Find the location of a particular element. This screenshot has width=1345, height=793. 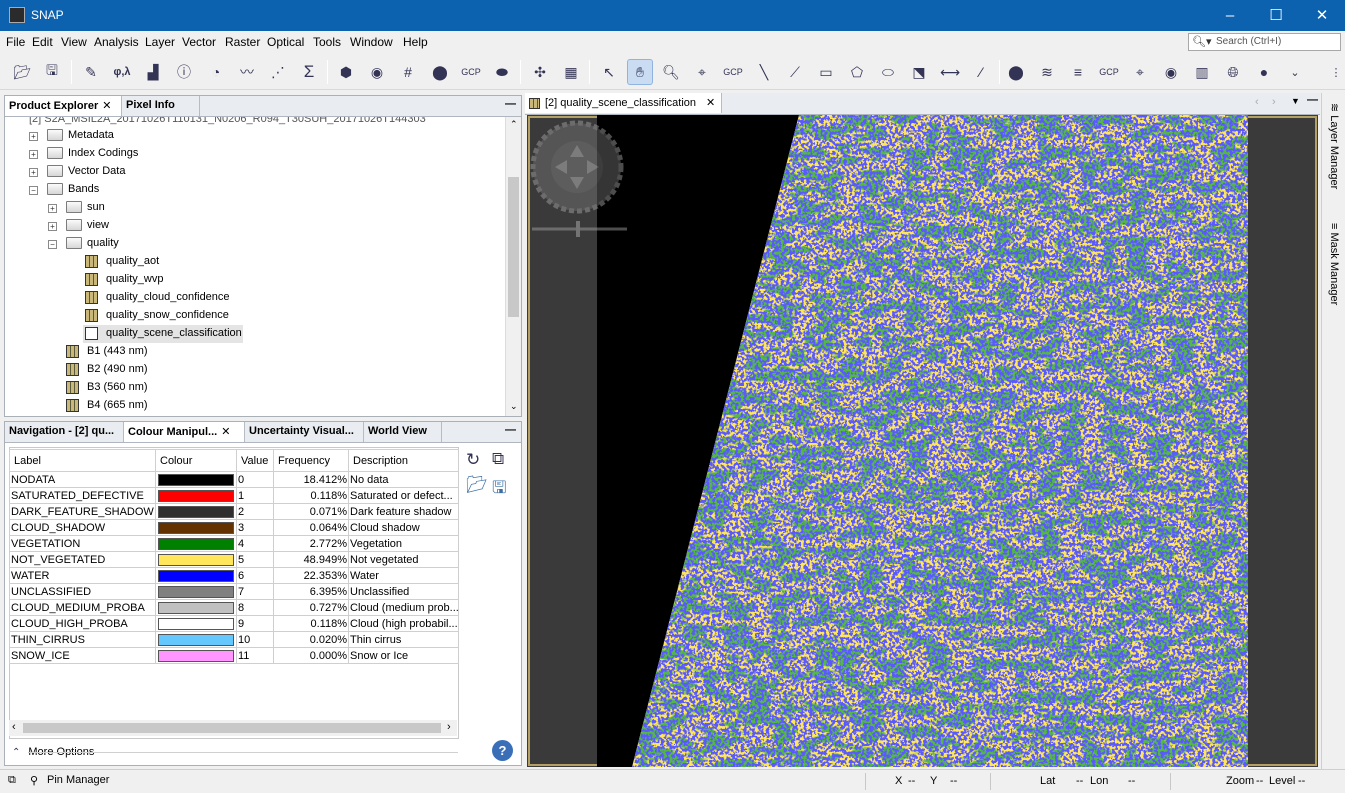

profile-plot-icon: 〰 is located at coordinates (247, 72).